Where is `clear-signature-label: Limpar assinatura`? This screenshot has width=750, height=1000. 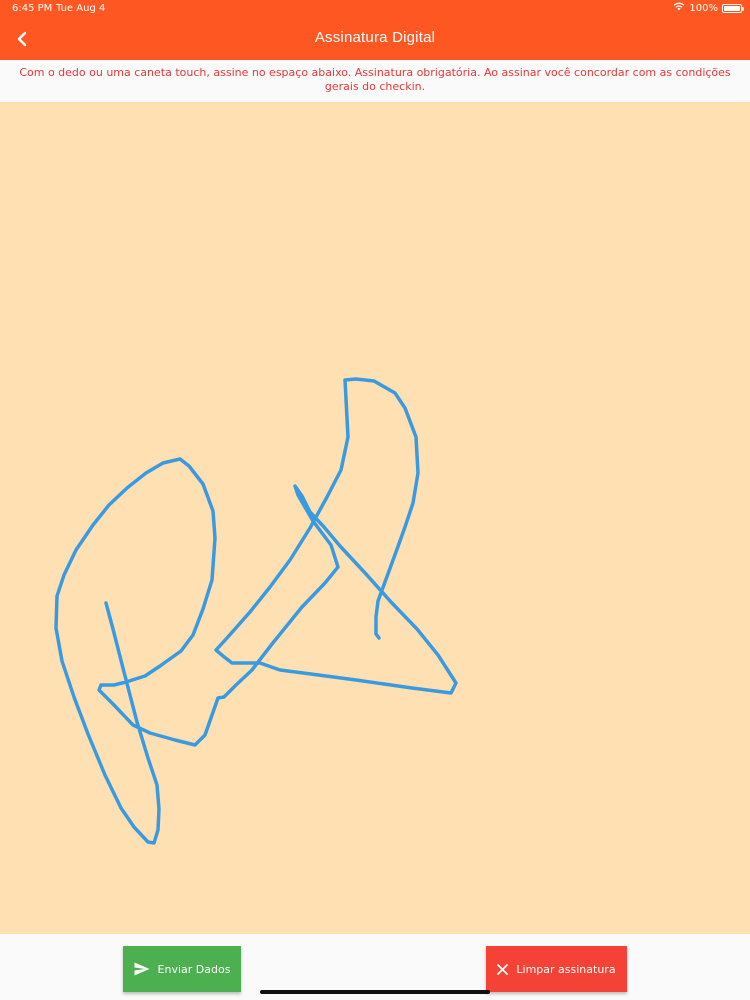
clear-signature-label: Limpar assinatura is located at coordinates (566, 969).